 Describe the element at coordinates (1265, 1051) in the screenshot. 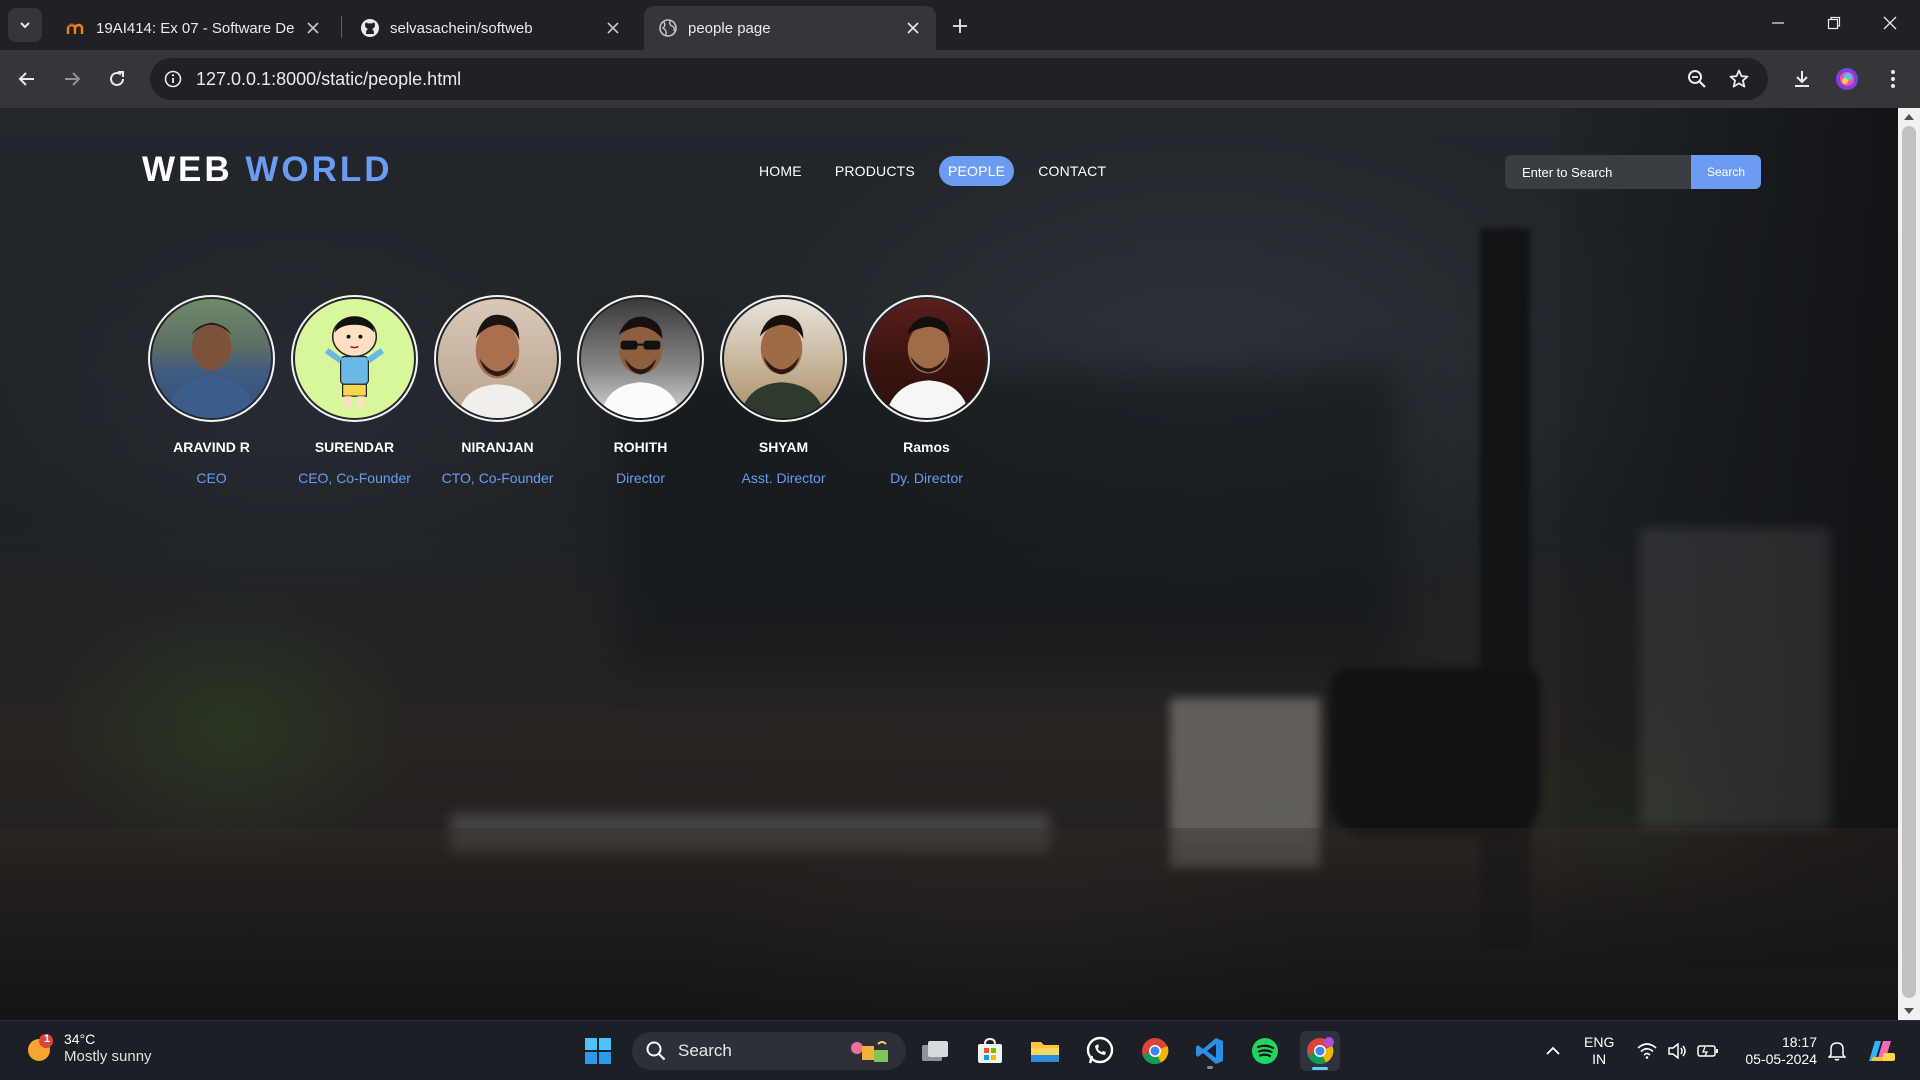

I see `spotify-button` at that location.